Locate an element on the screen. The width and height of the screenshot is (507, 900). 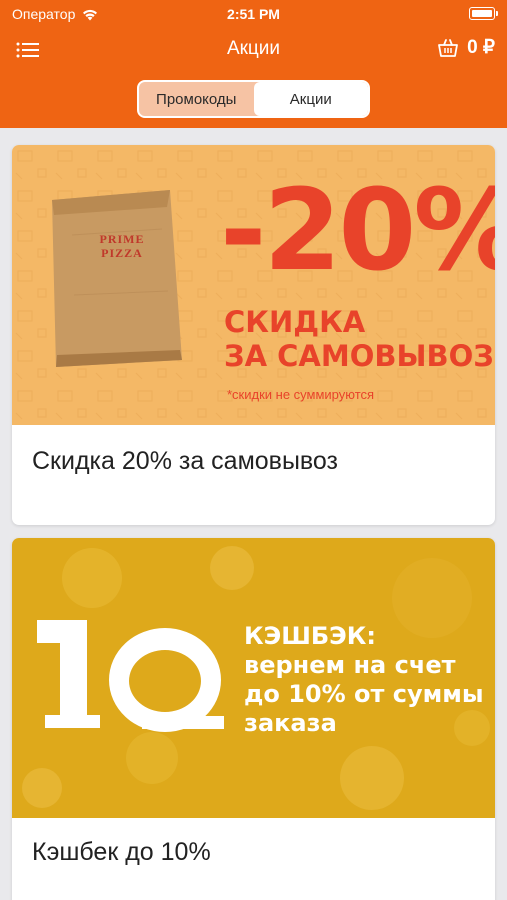
basket-icon is located at coordinates (448, 47).